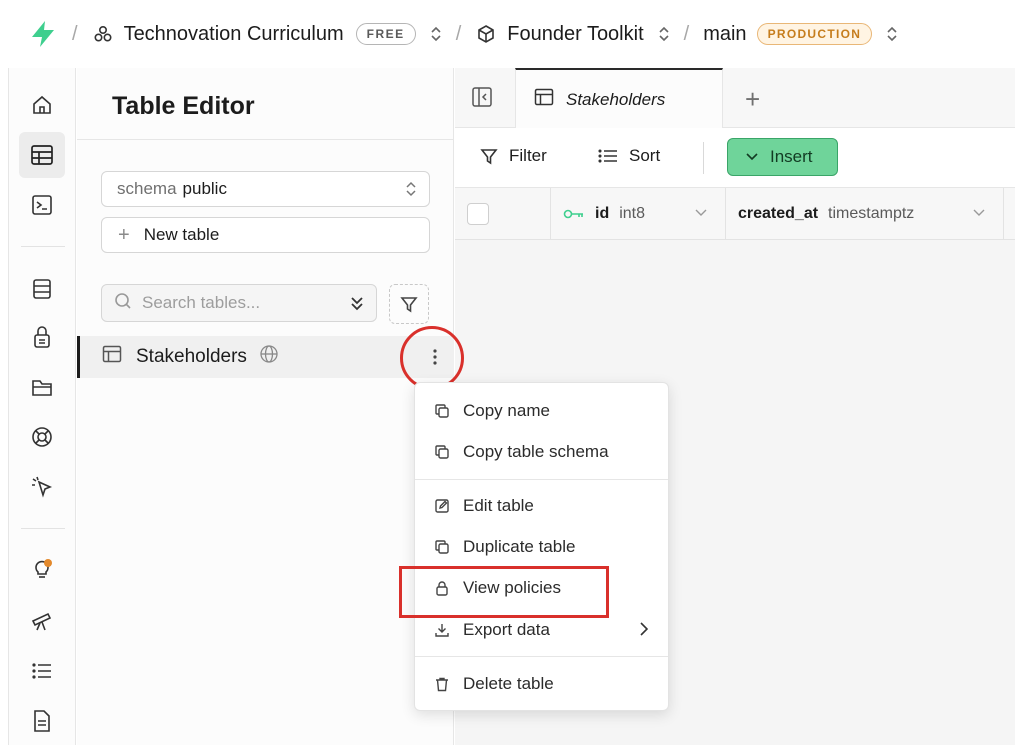  I want to click on menu-item-copy-table-schema: Copy table schema, so click(542, 452).